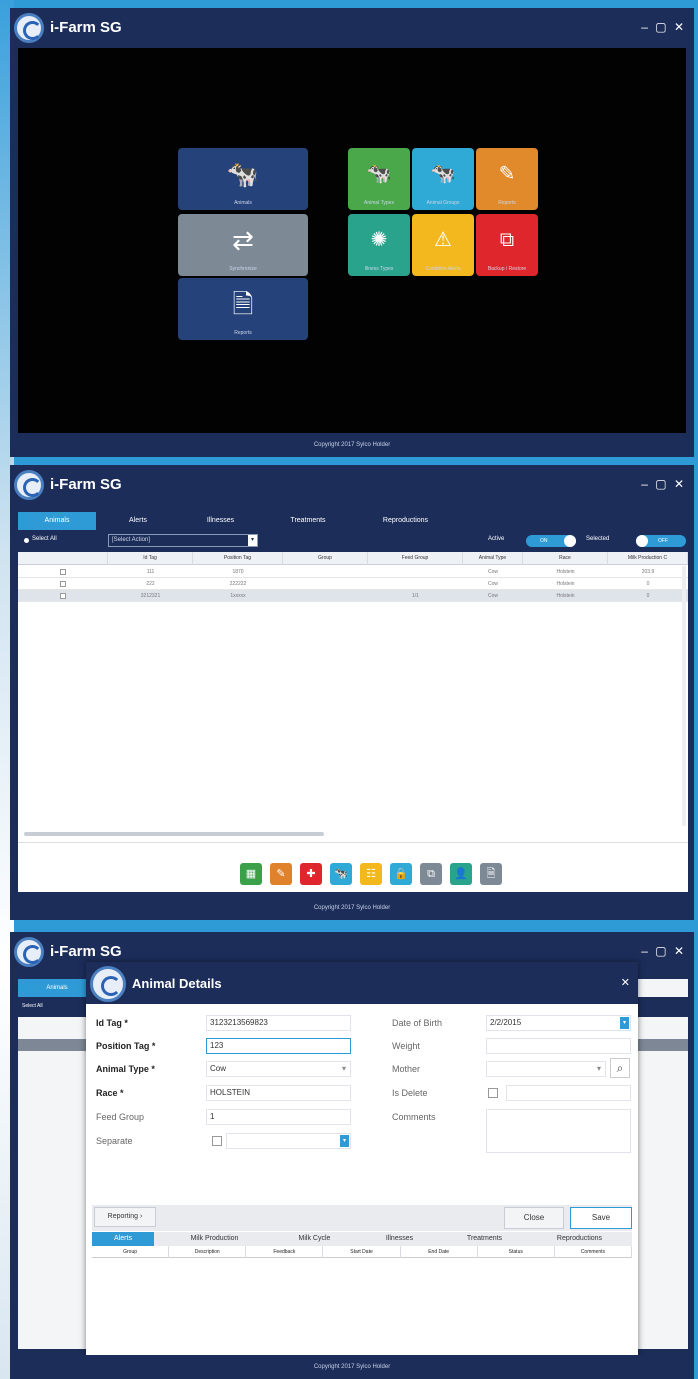  I want to click on subgrid-column-header: Status, so click(516, 1252).